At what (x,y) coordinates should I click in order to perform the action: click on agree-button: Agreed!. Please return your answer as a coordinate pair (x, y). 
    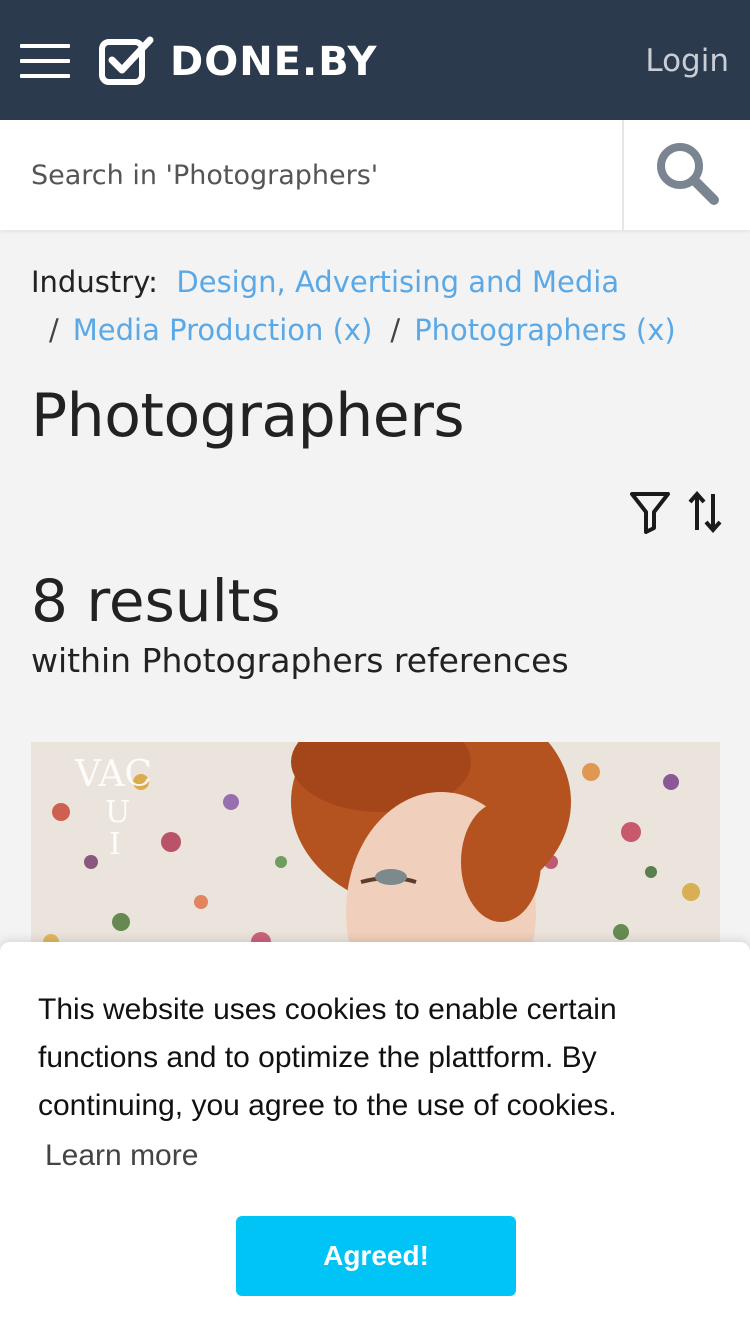
    Looking at the image, I should click on (376, 1256).